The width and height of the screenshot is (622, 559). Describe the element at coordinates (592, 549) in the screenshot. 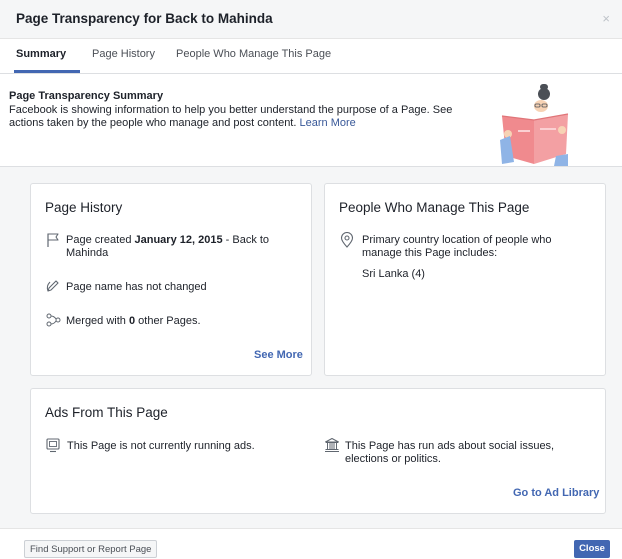

I see `close-button: Close` at that location.